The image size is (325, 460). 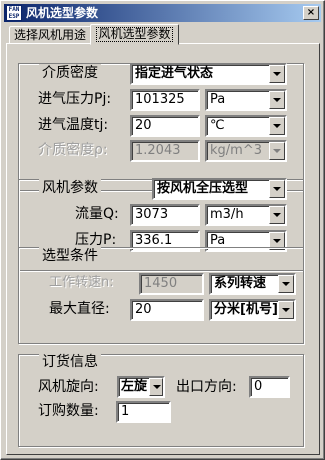 I want to click on outlet-direction-label: 出口方向:, so click(x=206, y=387).